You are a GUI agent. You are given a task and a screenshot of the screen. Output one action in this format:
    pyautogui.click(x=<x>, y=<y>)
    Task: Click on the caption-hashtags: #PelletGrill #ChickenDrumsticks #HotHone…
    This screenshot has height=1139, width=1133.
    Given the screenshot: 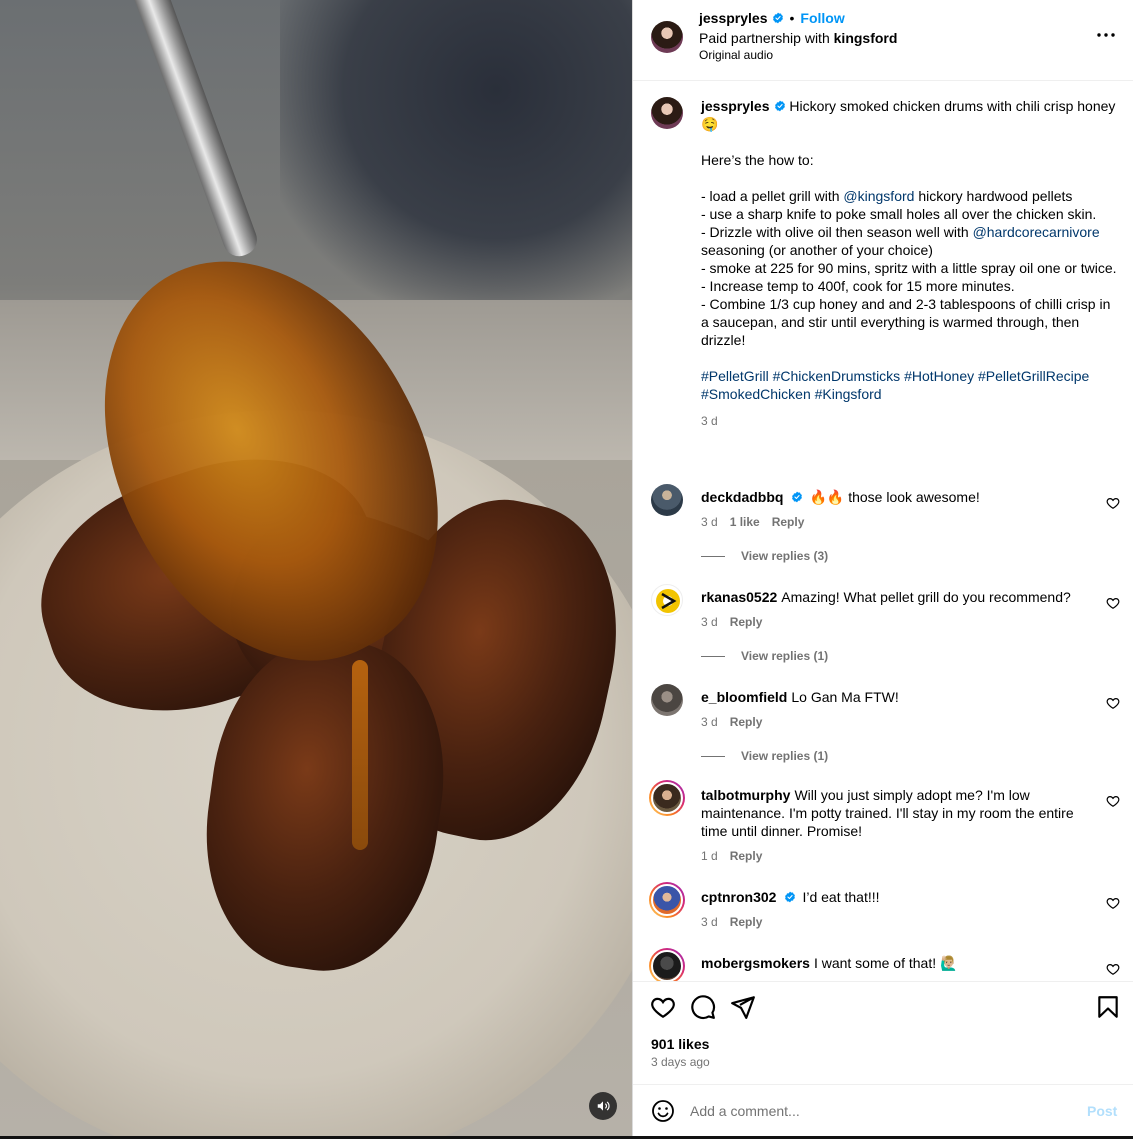 What is the action you would take?
    pyautogui.click(x=911, y=385)
    